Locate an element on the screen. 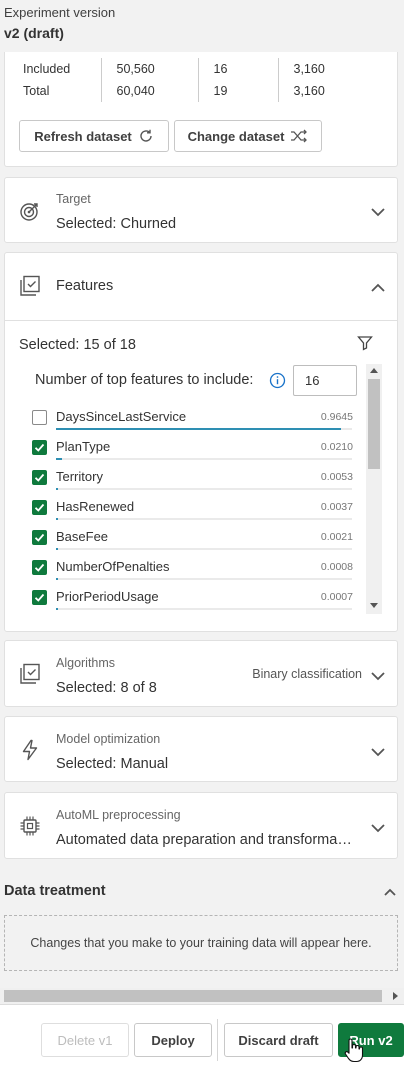 The height and width of the screenshot is (1066, 404). feature-row: PriorPeriodUsage 0.0007 is located at coordinates (195, 600).